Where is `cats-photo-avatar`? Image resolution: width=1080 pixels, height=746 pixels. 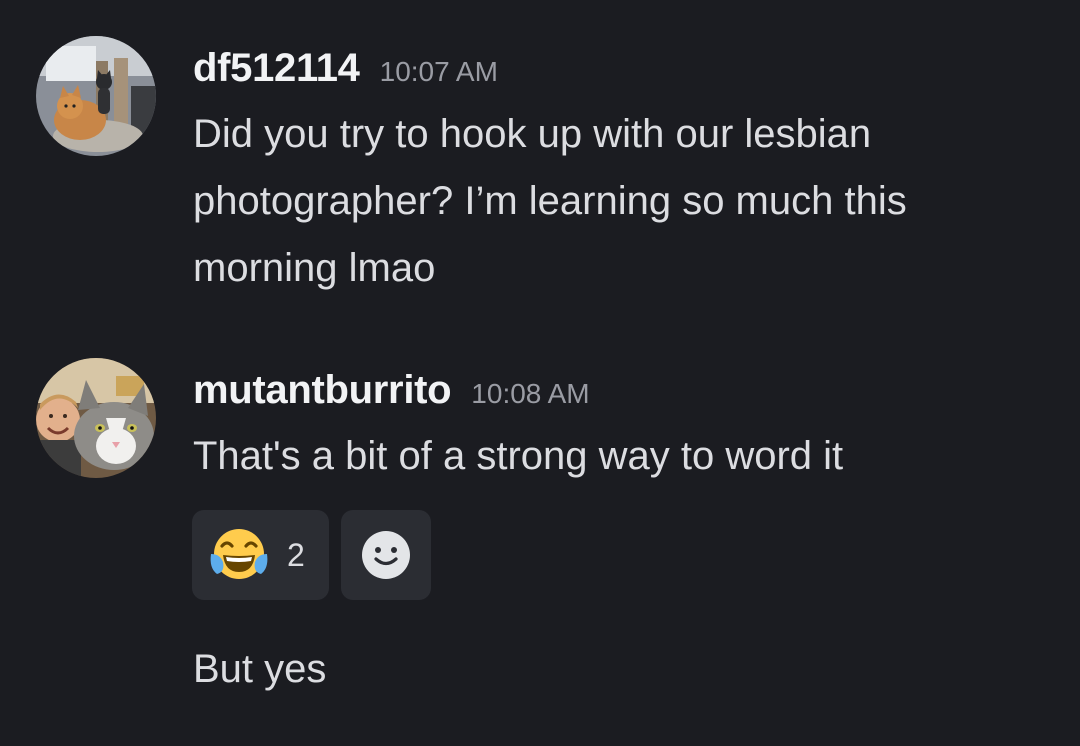 cats-photo-avatar is located at coordinates (96, 96).